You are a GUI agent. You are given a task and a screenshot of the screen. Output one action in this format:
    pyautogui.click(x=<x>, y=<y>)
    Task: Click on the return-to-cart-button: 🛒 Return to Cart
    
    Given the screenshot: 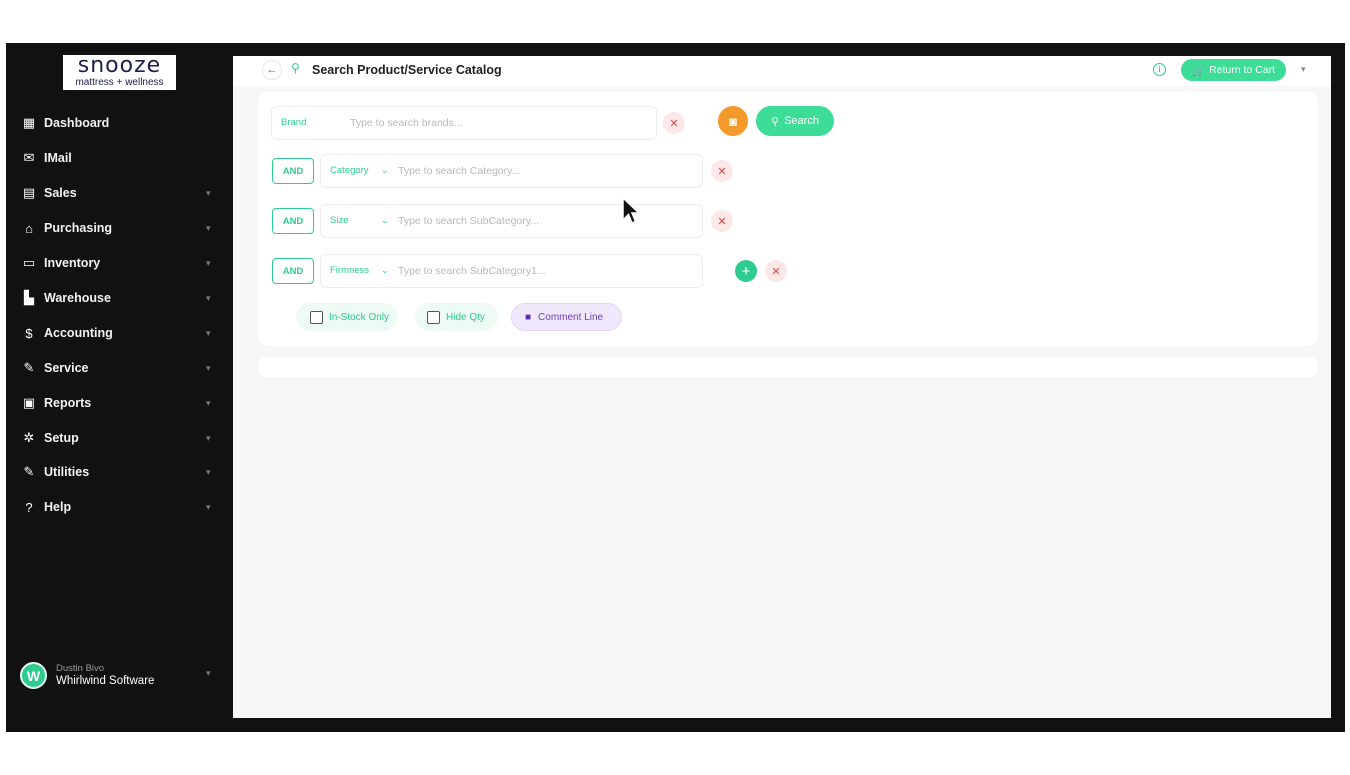 What is the action you would take?
    pyautogui.click(x=1233, y=70)
    